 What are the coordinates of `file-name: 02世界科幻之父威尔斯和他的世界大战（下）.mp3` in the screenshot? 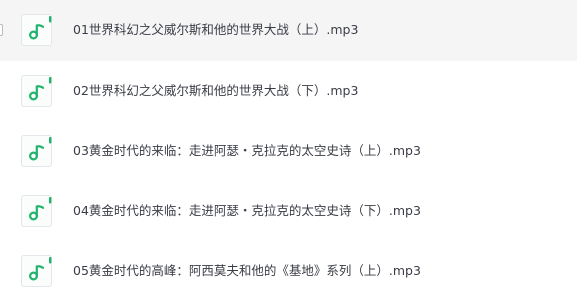 It's located at (215, 91).